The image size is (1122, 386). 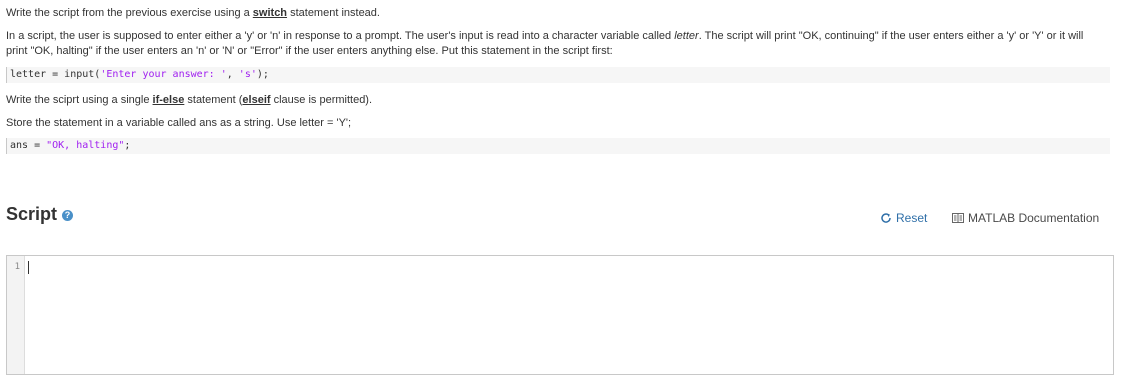 What do you see at coordinates (270, 13) in the screenshot?
I see `keyword-switch: switch` at bounding box center [270, 13].